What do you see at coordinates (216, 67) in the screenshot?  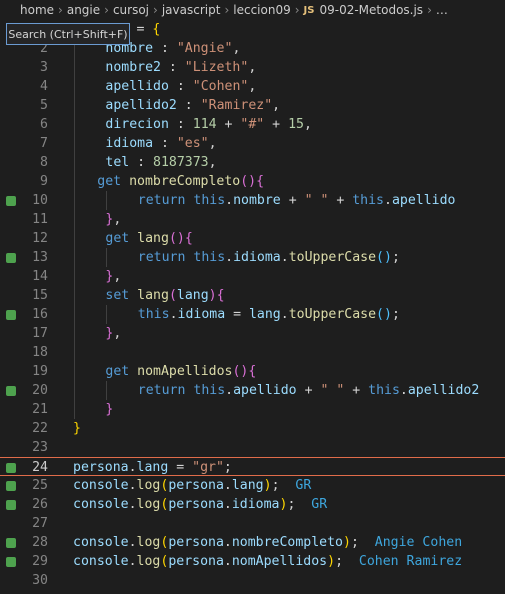 I see `code-token: "Lizeth"` at bounding box center [216, 67].